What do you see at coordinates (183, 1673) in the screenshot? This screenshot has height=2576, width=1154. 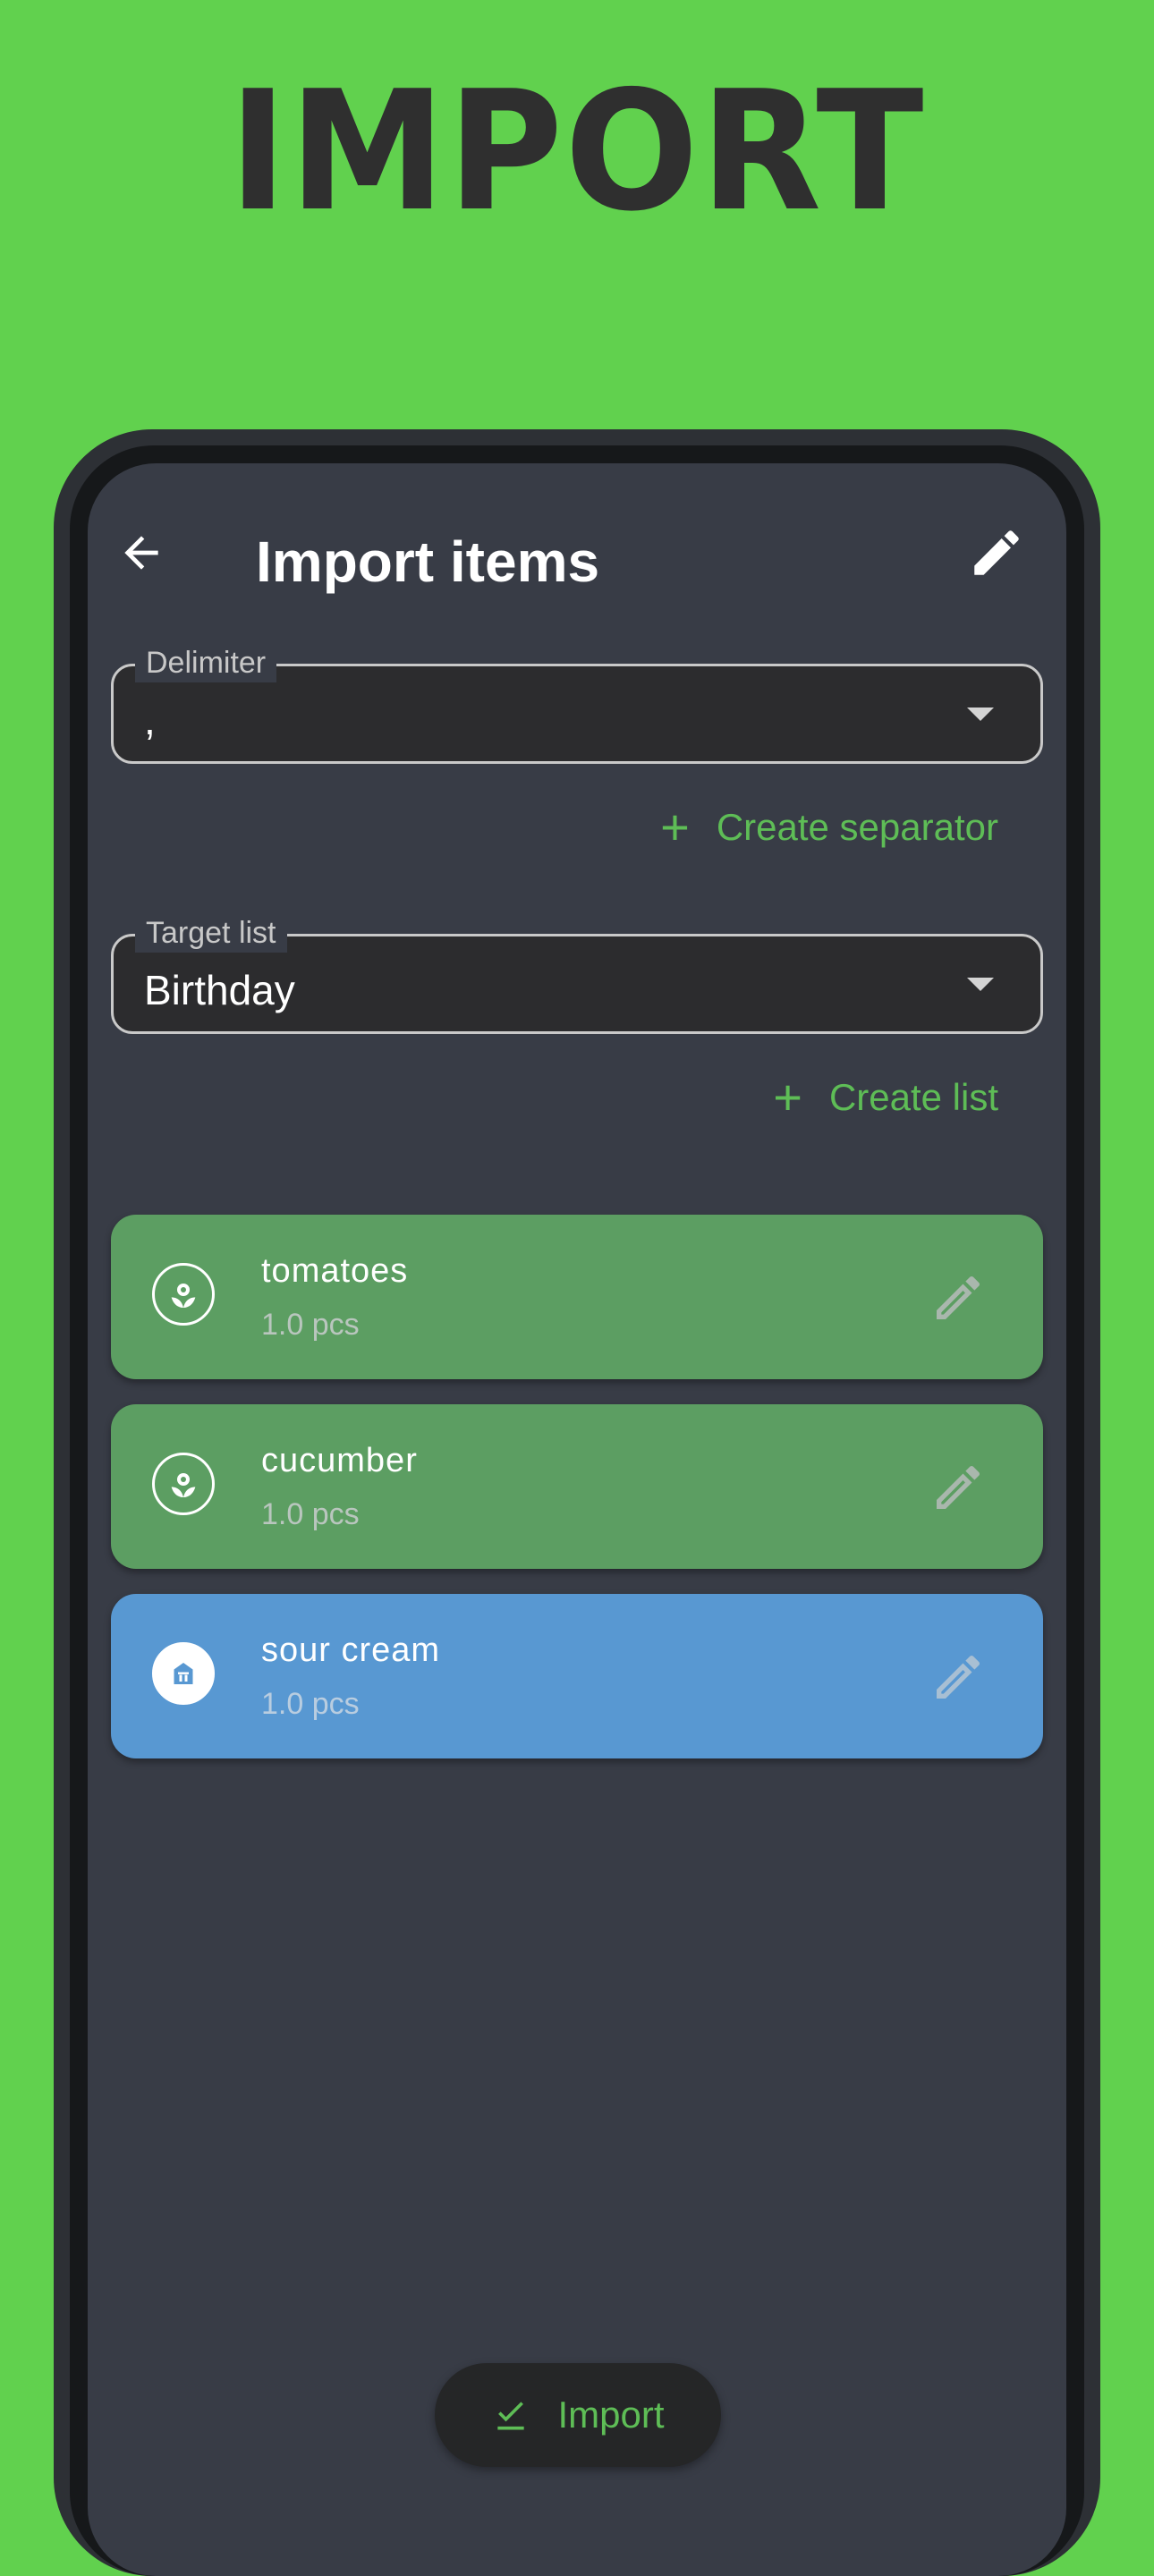 I see `dairy-icon` at bounding box center [183, 1673].